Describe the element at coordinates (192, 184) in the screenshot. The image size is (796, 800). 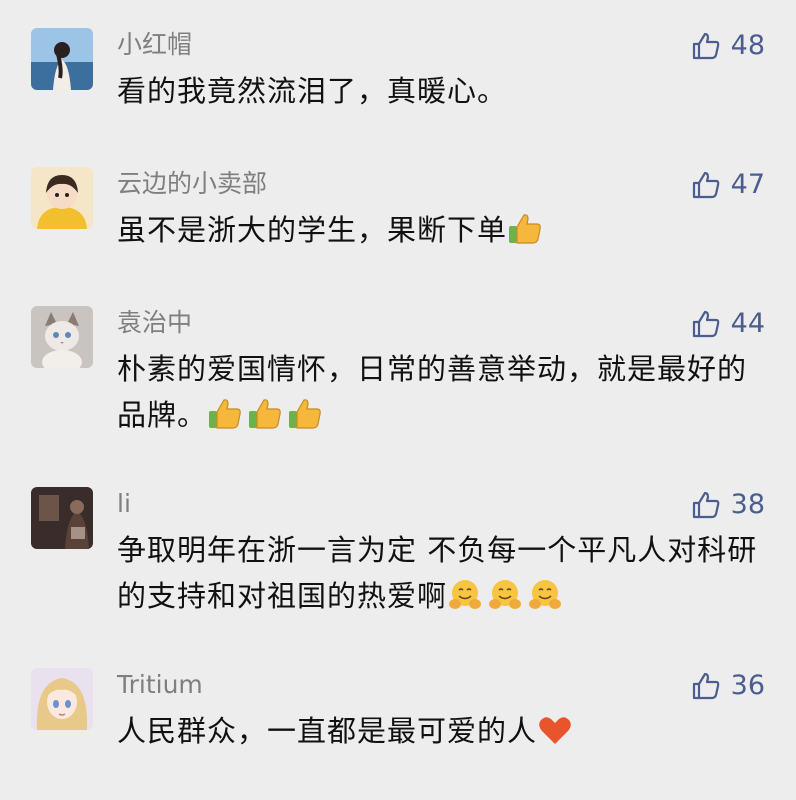
I see `commenter-name: 云边的小卖部` at that location.